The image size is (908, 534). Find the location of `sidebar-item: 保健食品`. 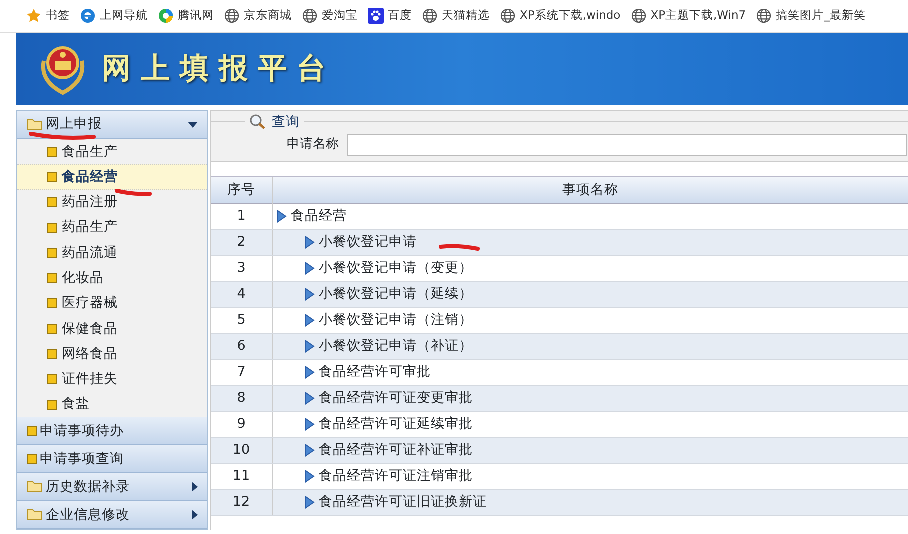

sidebar-item: 保健食品 is located at coordinates (112, 329).